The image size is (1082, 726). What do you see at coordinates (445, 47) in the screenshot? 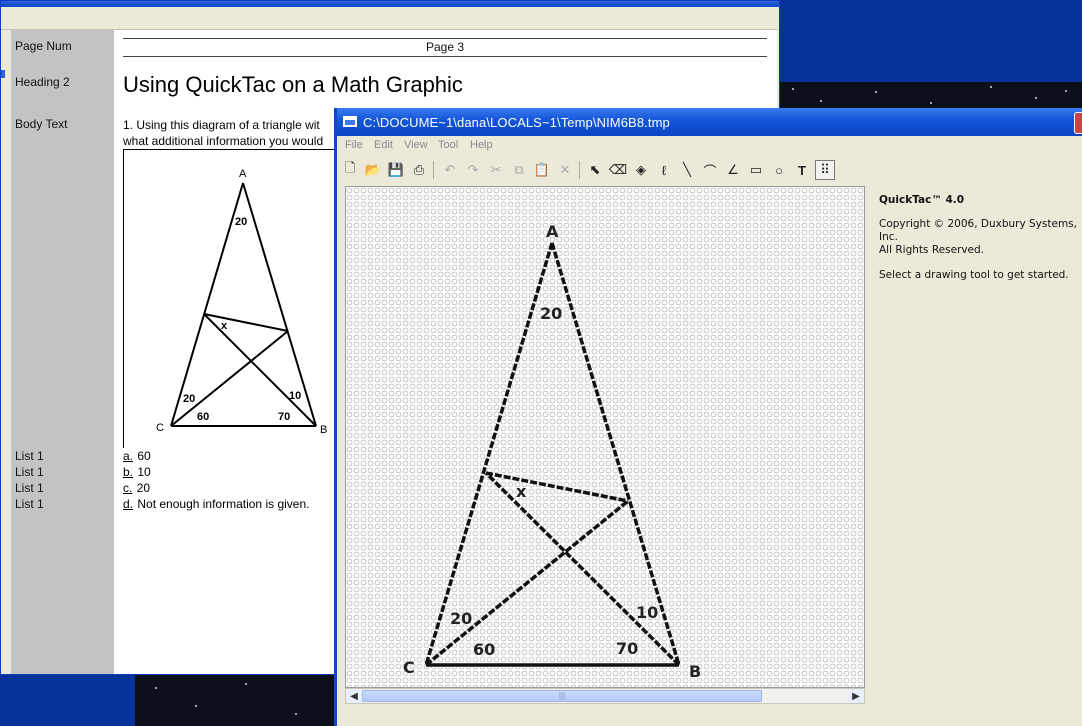
I see `page-number: Page 3` at bounding box center [445, 47].